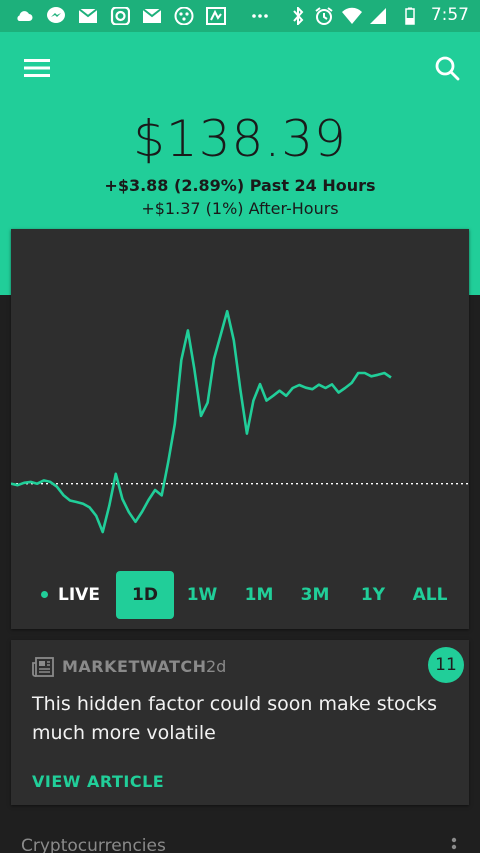 The width and height of the screenshot is (480, 853). Describe the element at coordinates (373, 595) in the screenshot. I see `range-1y: 1Y` at that location.